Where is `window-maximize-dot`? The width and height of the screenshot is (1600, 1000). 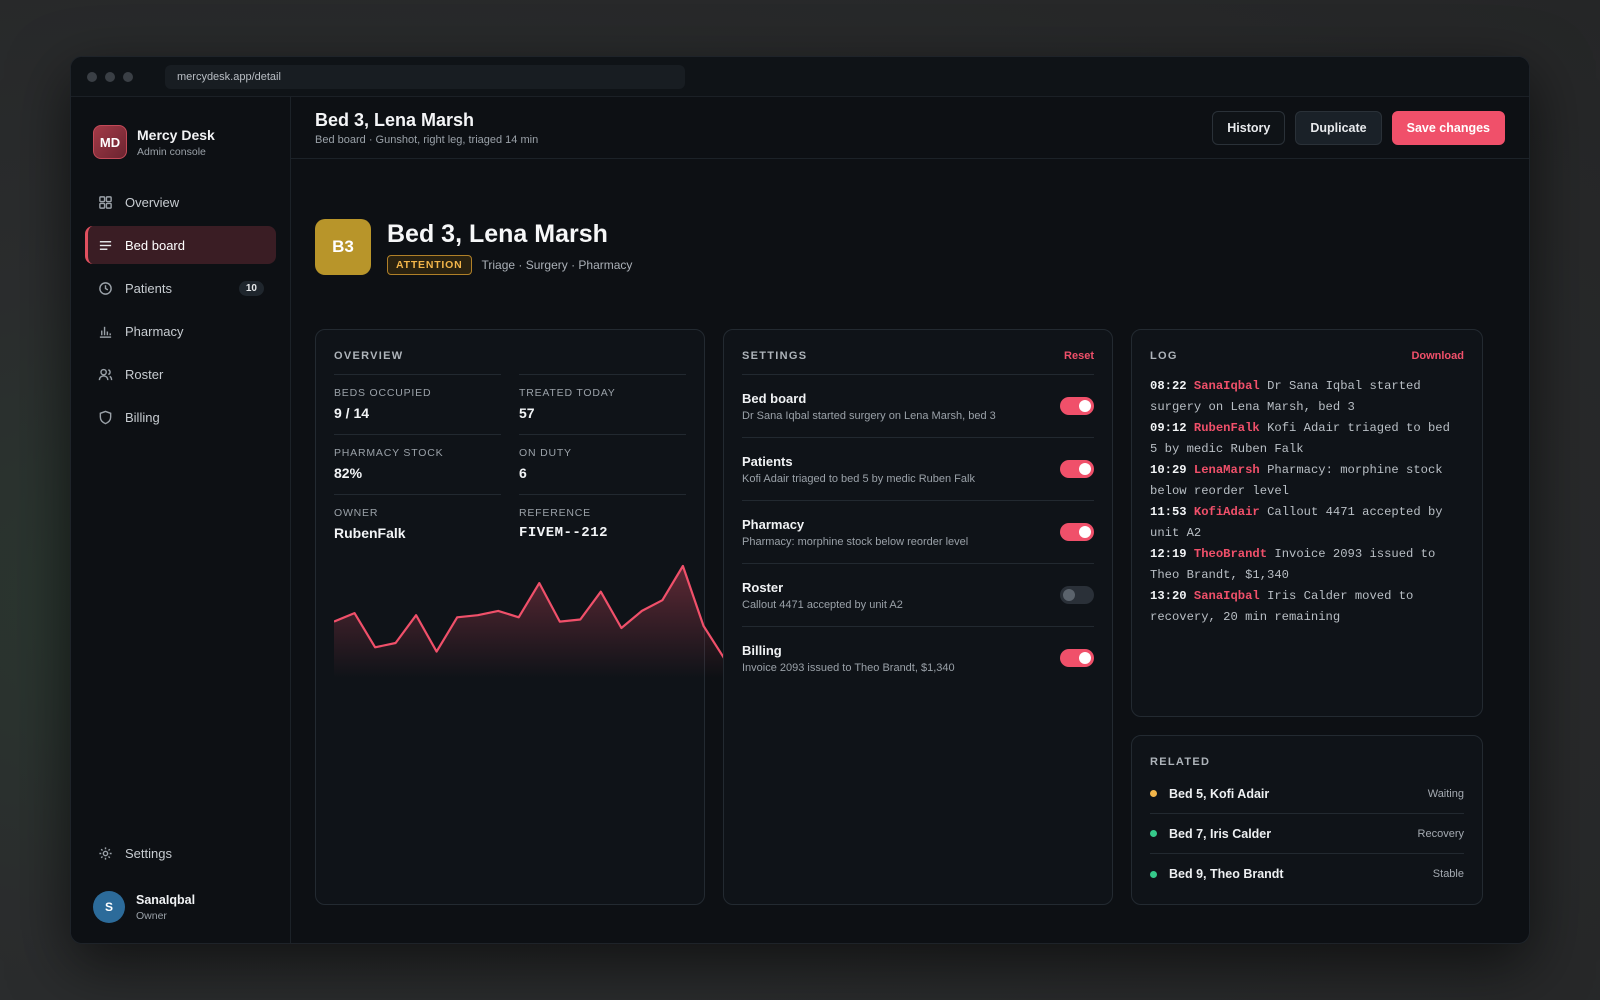
window-maximize-dot is located at coordinates (128, 76).